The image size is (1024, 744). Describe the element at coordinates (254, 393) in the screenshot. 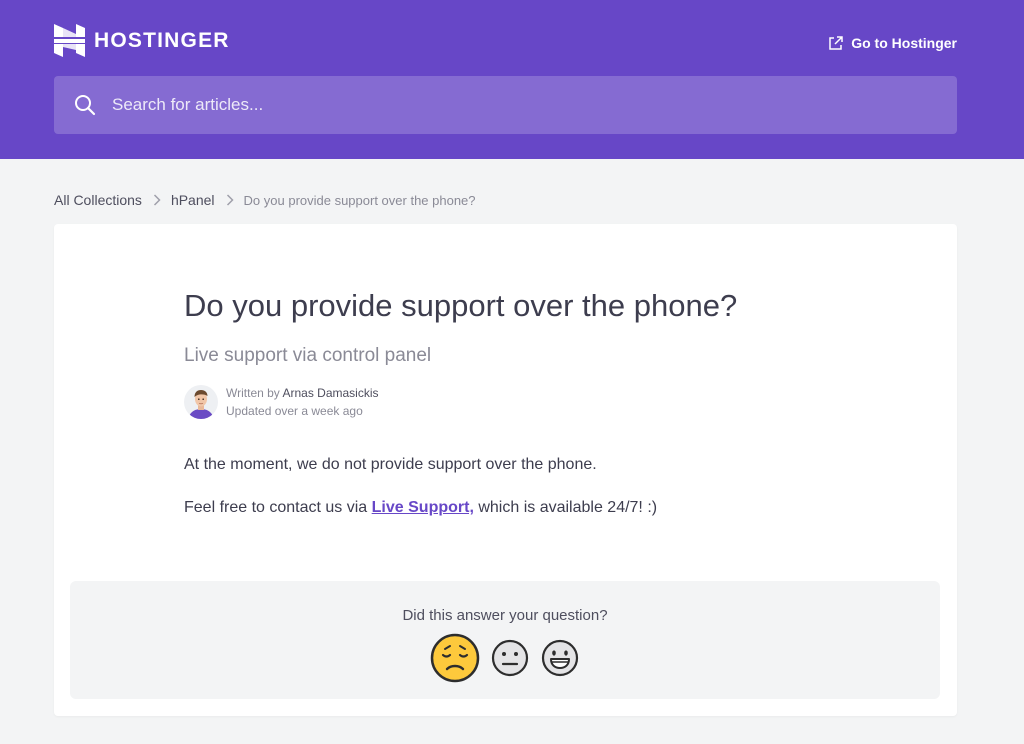

I see `written-by-label: Written by` at that location.